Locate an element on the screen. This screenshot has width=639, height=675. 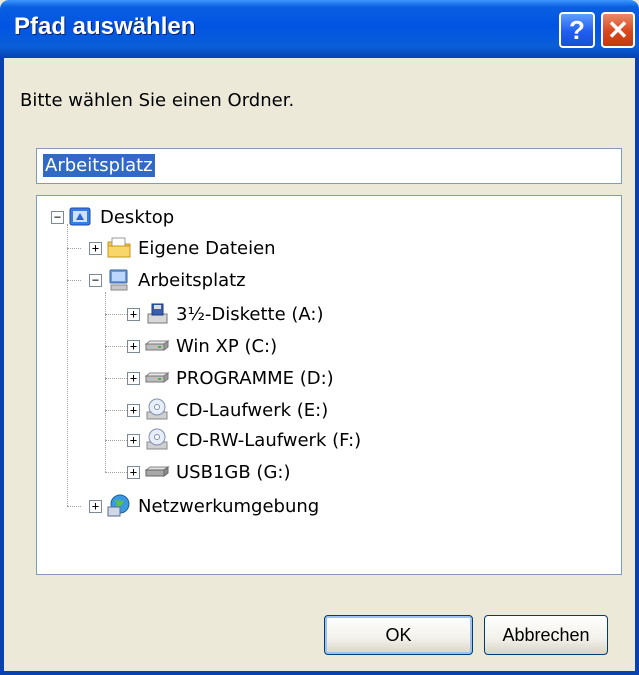
tree-item-cdrw: + CD-RW-Laufwerk (F:) is located at coordinates (244, 440).